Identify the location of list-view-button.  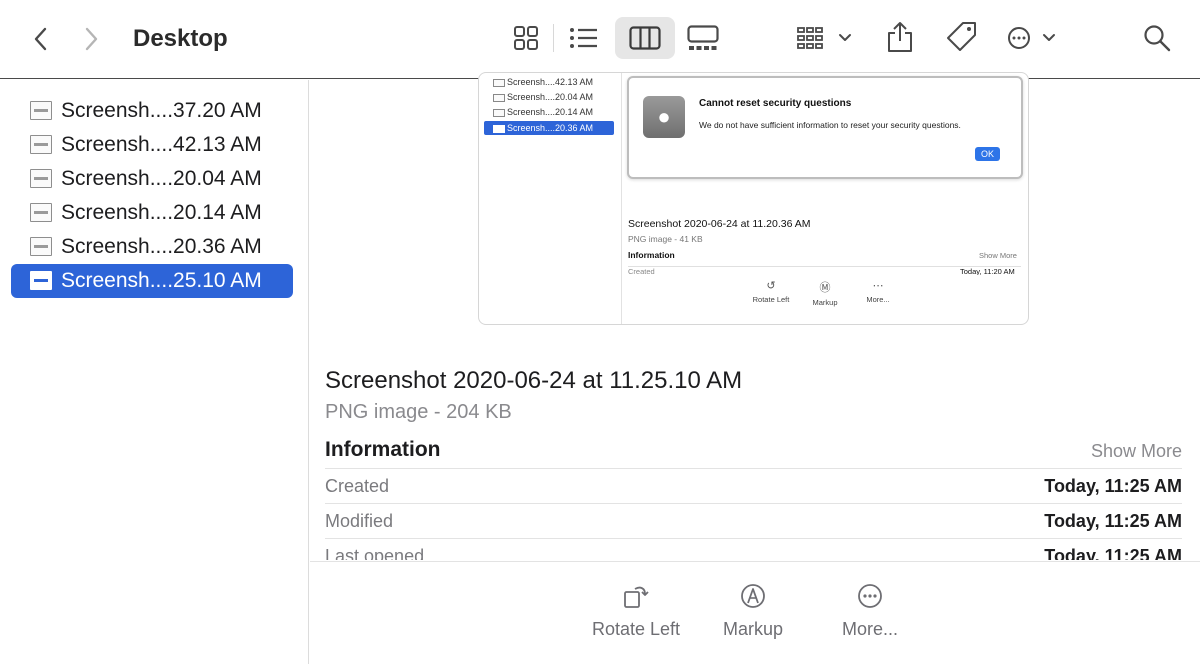
(584, 38).